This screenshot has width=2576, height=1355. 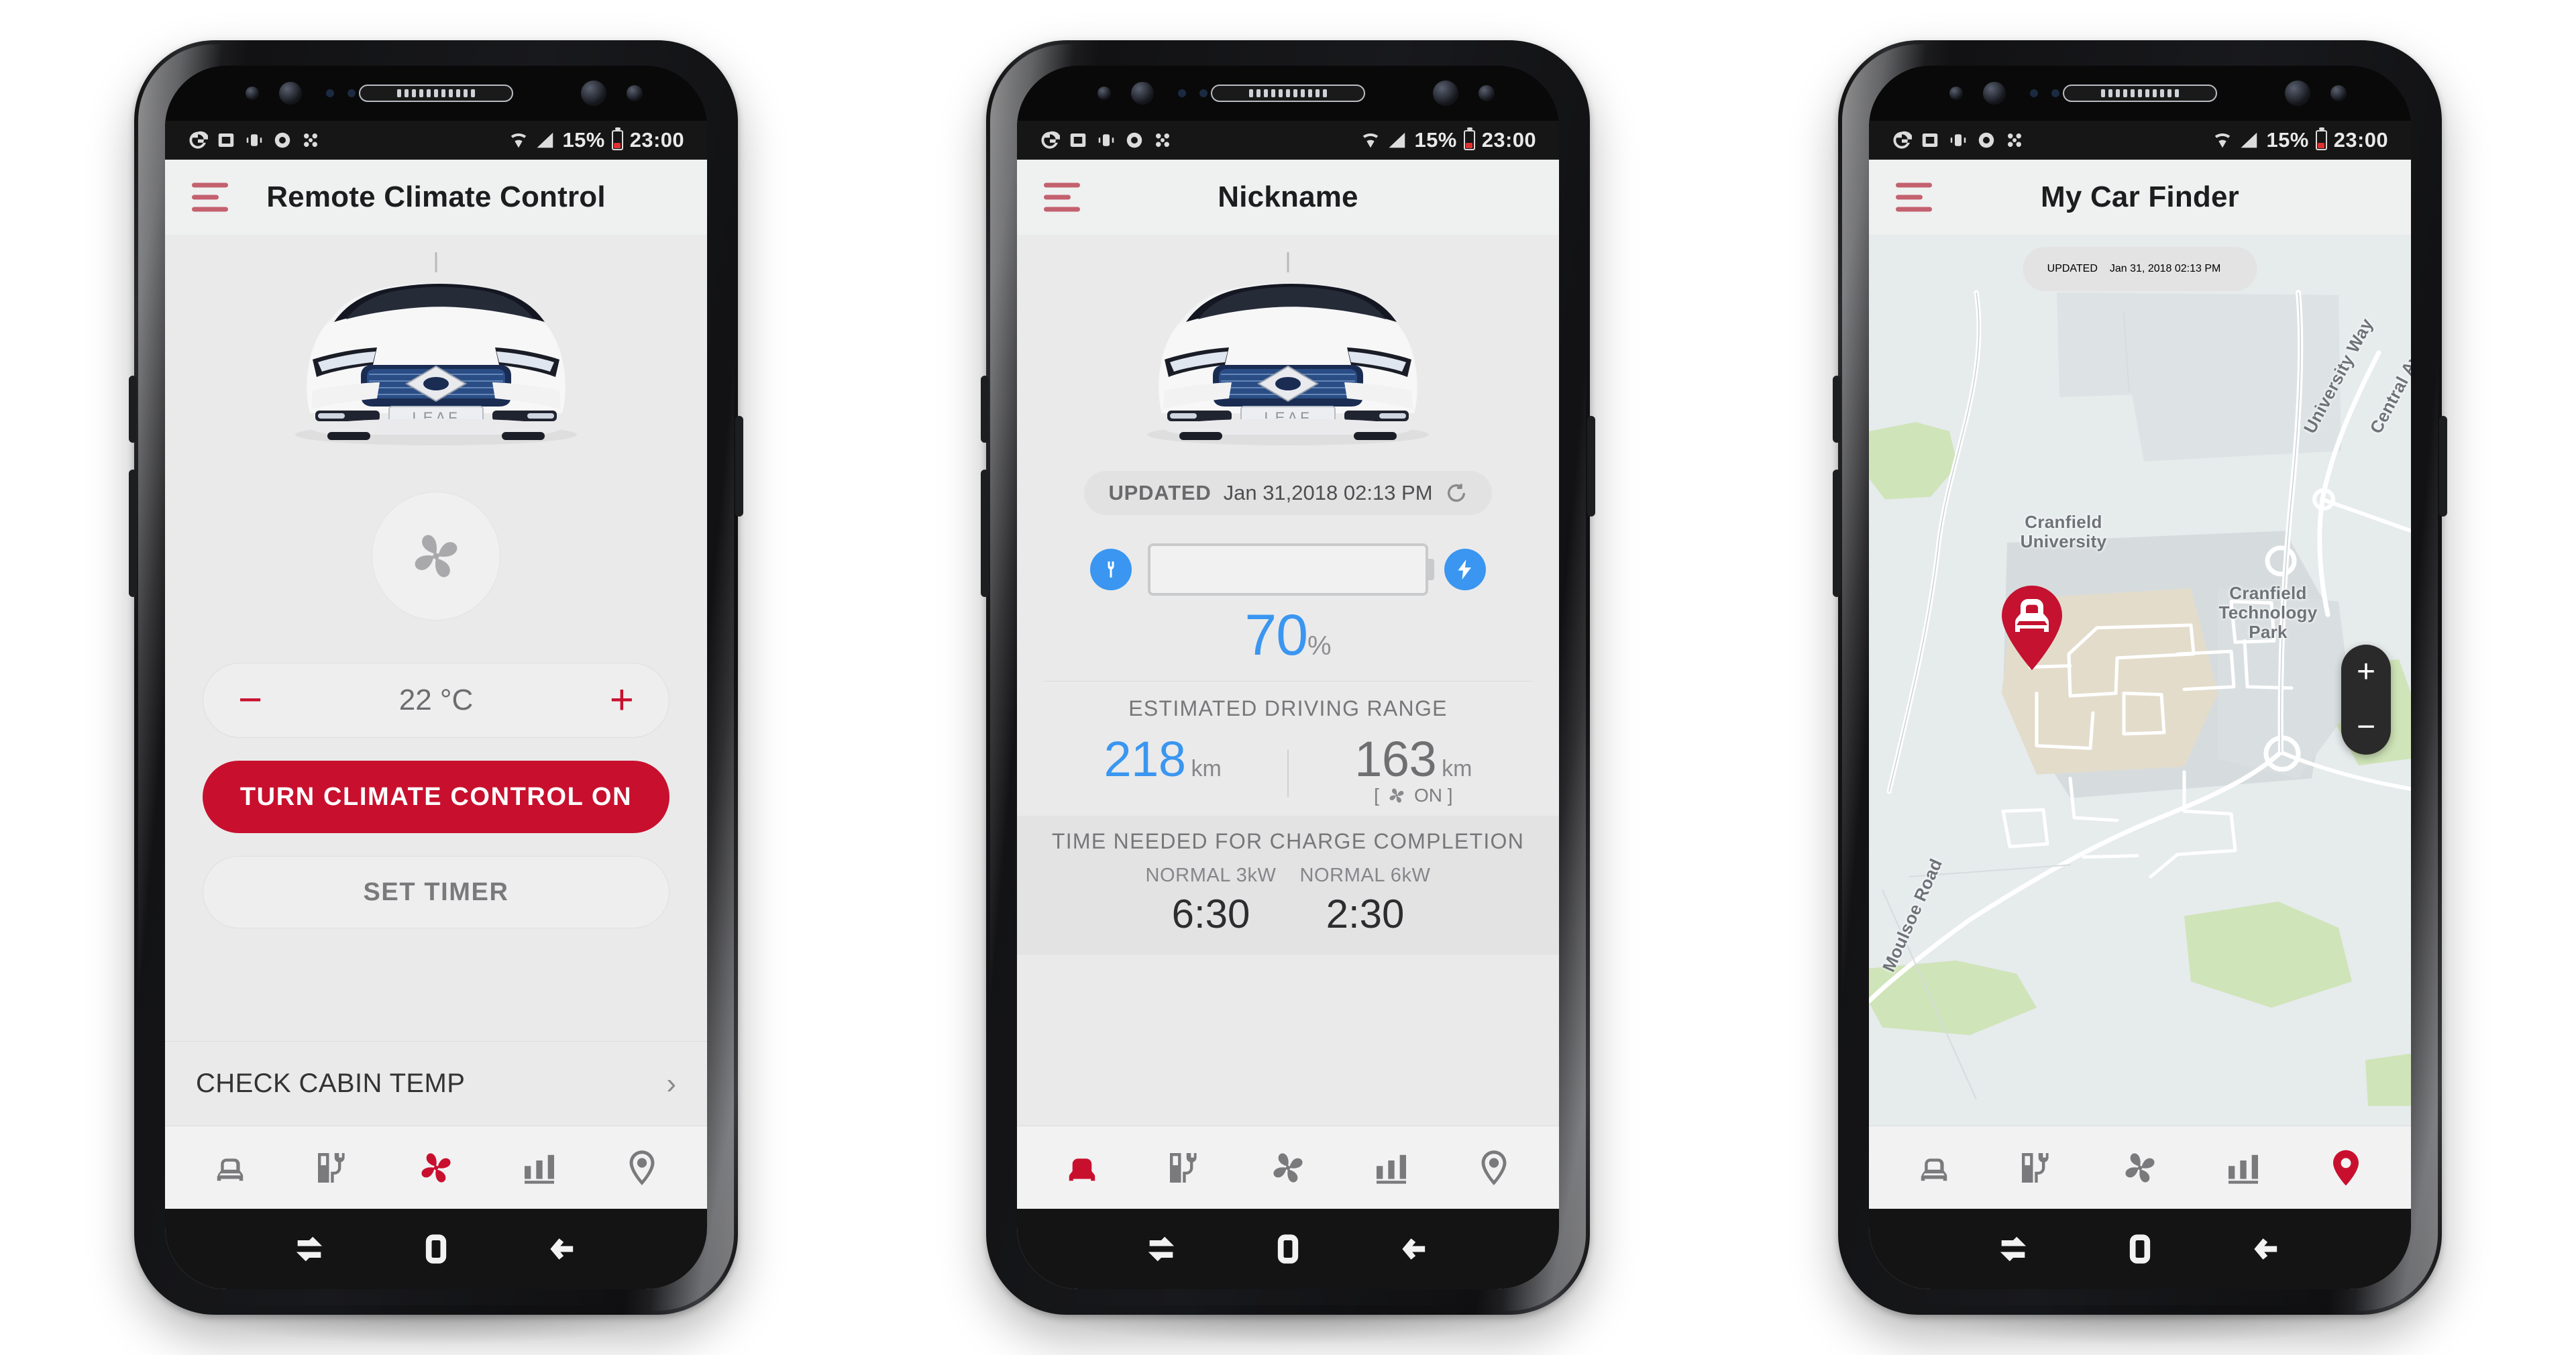 What do you see at coordinates (1328, 493) in the screenshot?
I see `updated-timestamp: Jan 31,2018 02:13 PM` at bounding box center [1328, 493].